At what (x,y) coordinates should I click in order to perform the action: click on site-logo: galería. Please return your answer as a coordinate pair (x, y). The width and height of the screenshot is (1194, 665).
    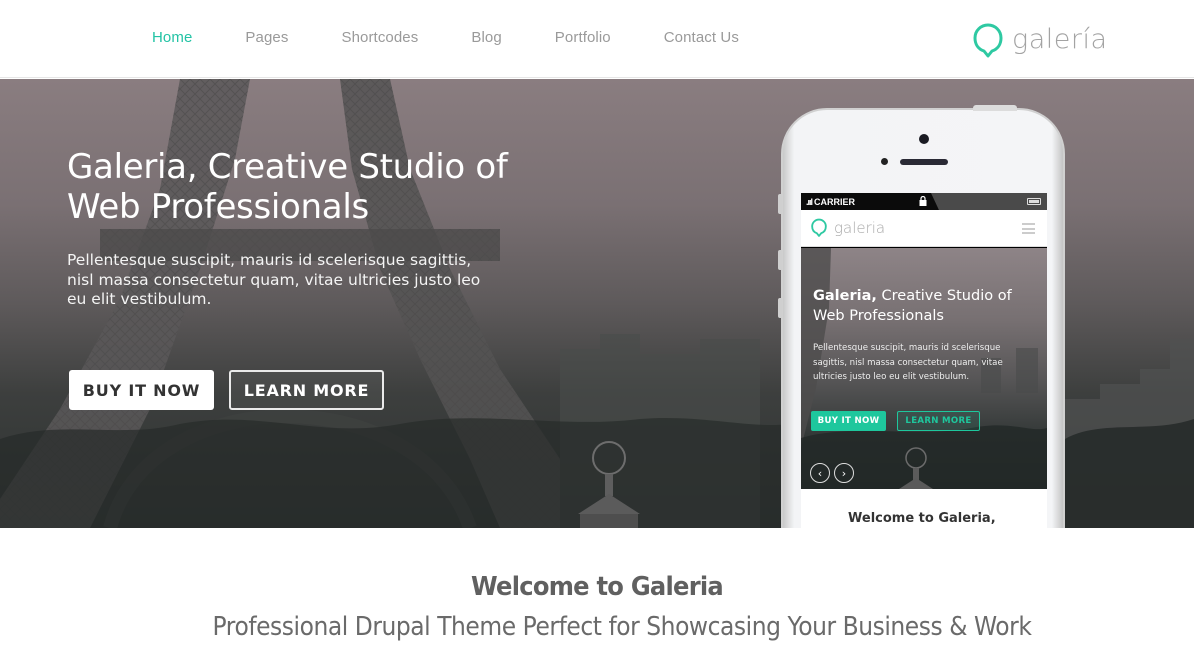
    Looking at the image, I should click on (1040, 41).